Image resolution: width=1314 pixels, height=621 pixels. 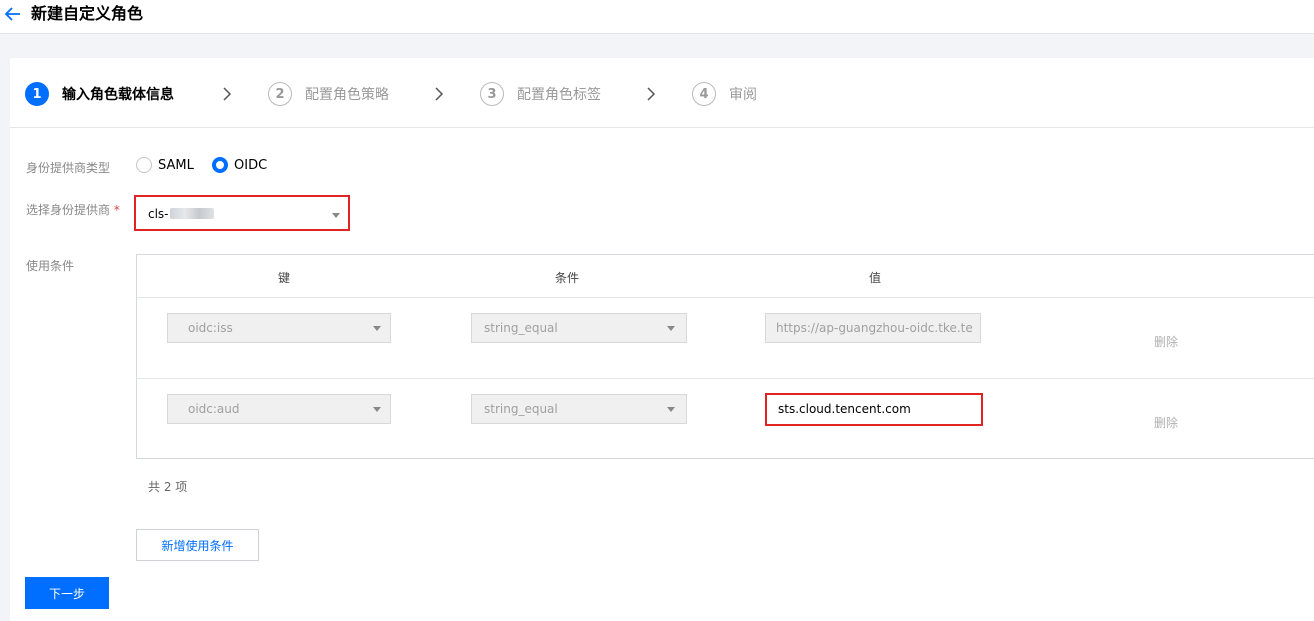 I want to click on step-1: 1 输入角色载体信息, so click(x=99, y=94).